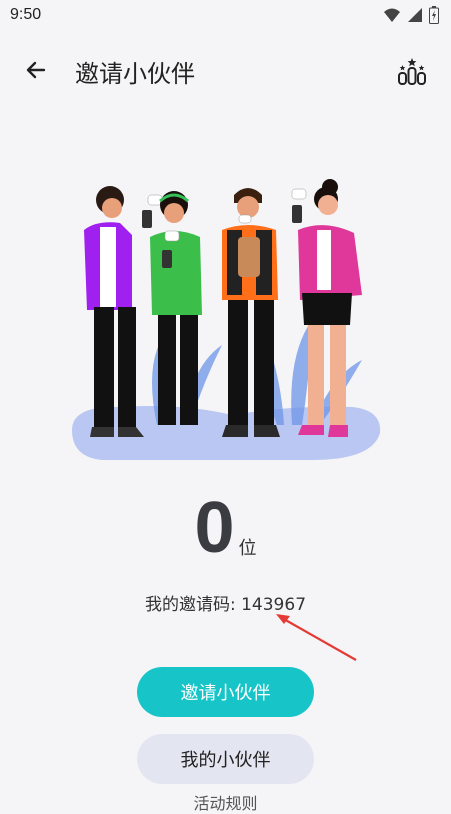 The image size is (451, 814). Describe the element at coordinates (26, 14) in the screenshot. I see `status-time: 9:50` at that location.